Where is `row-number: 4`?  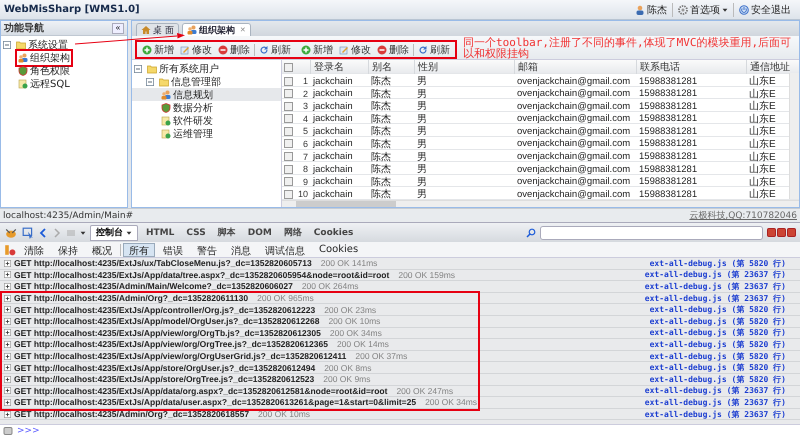
row-number: 4 is located at coordinates (305, 119).